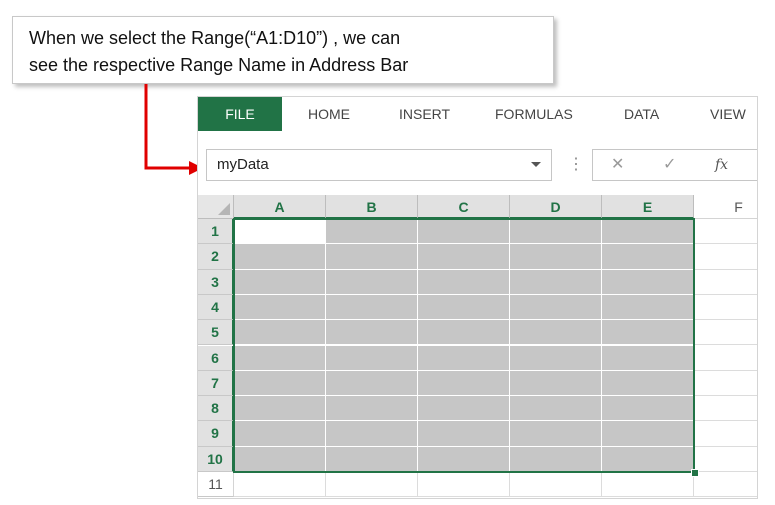 The height and width of the screenshot is (505, 775). I want to click on cell-a2, so click(280, 257).